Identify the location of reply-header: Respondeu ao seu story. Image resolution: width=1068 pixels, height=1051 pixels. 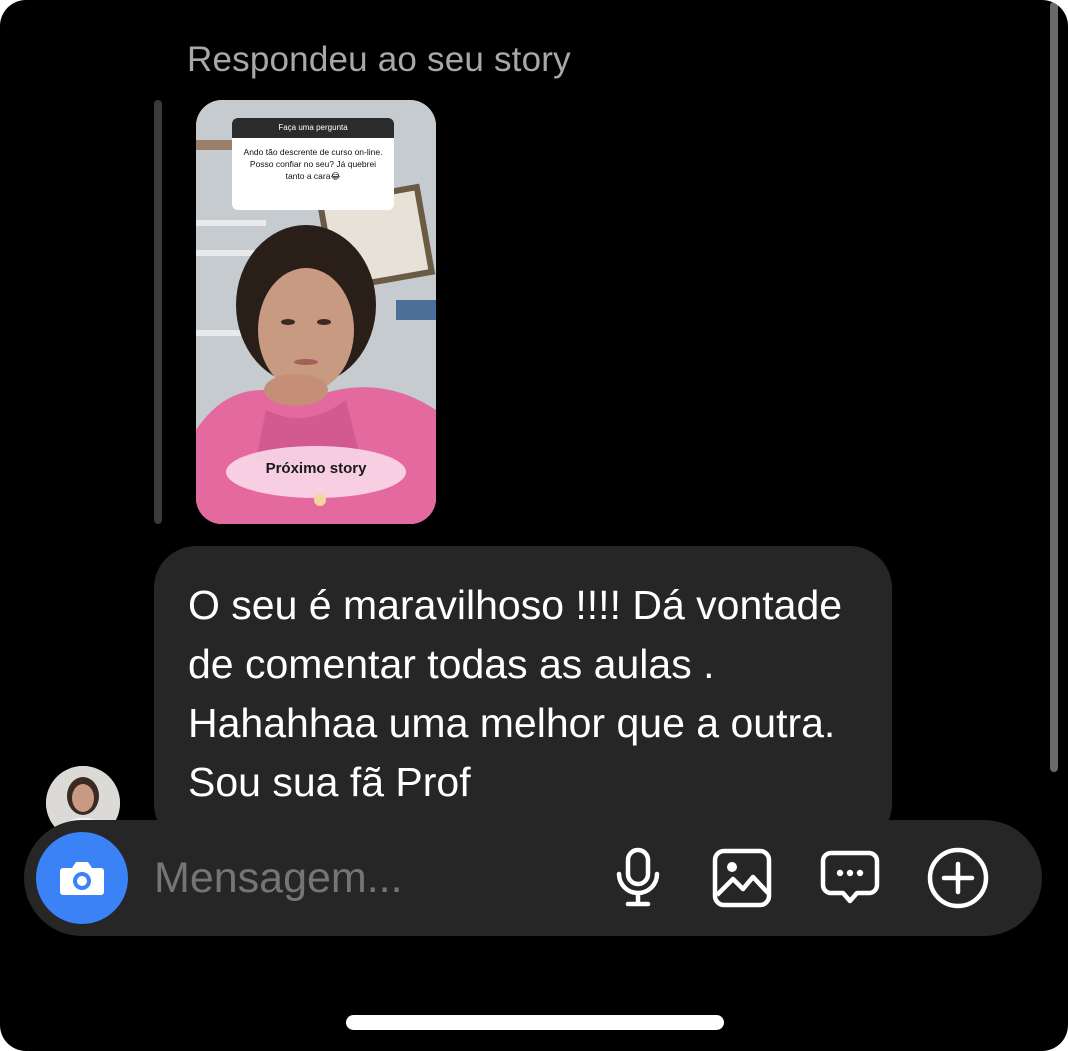
(379, 59).